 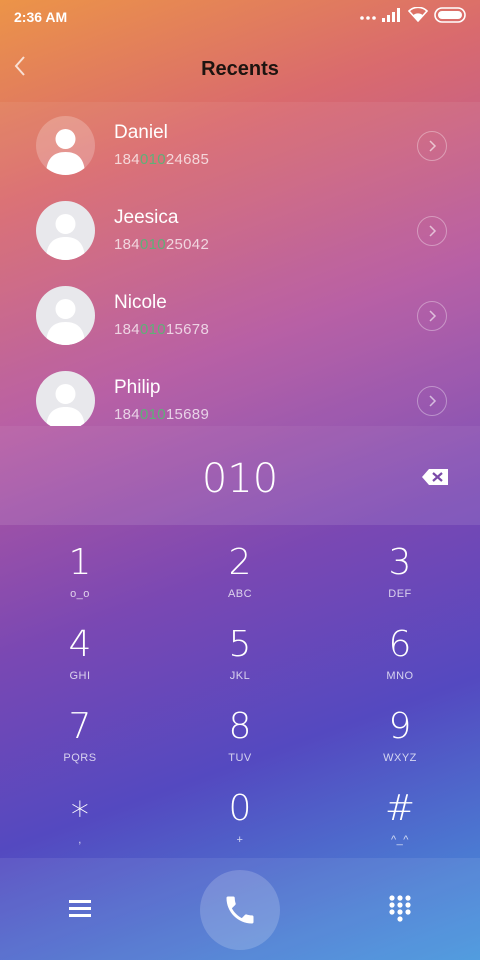 I want to click on phone-icon, so click(x=240, y=910).